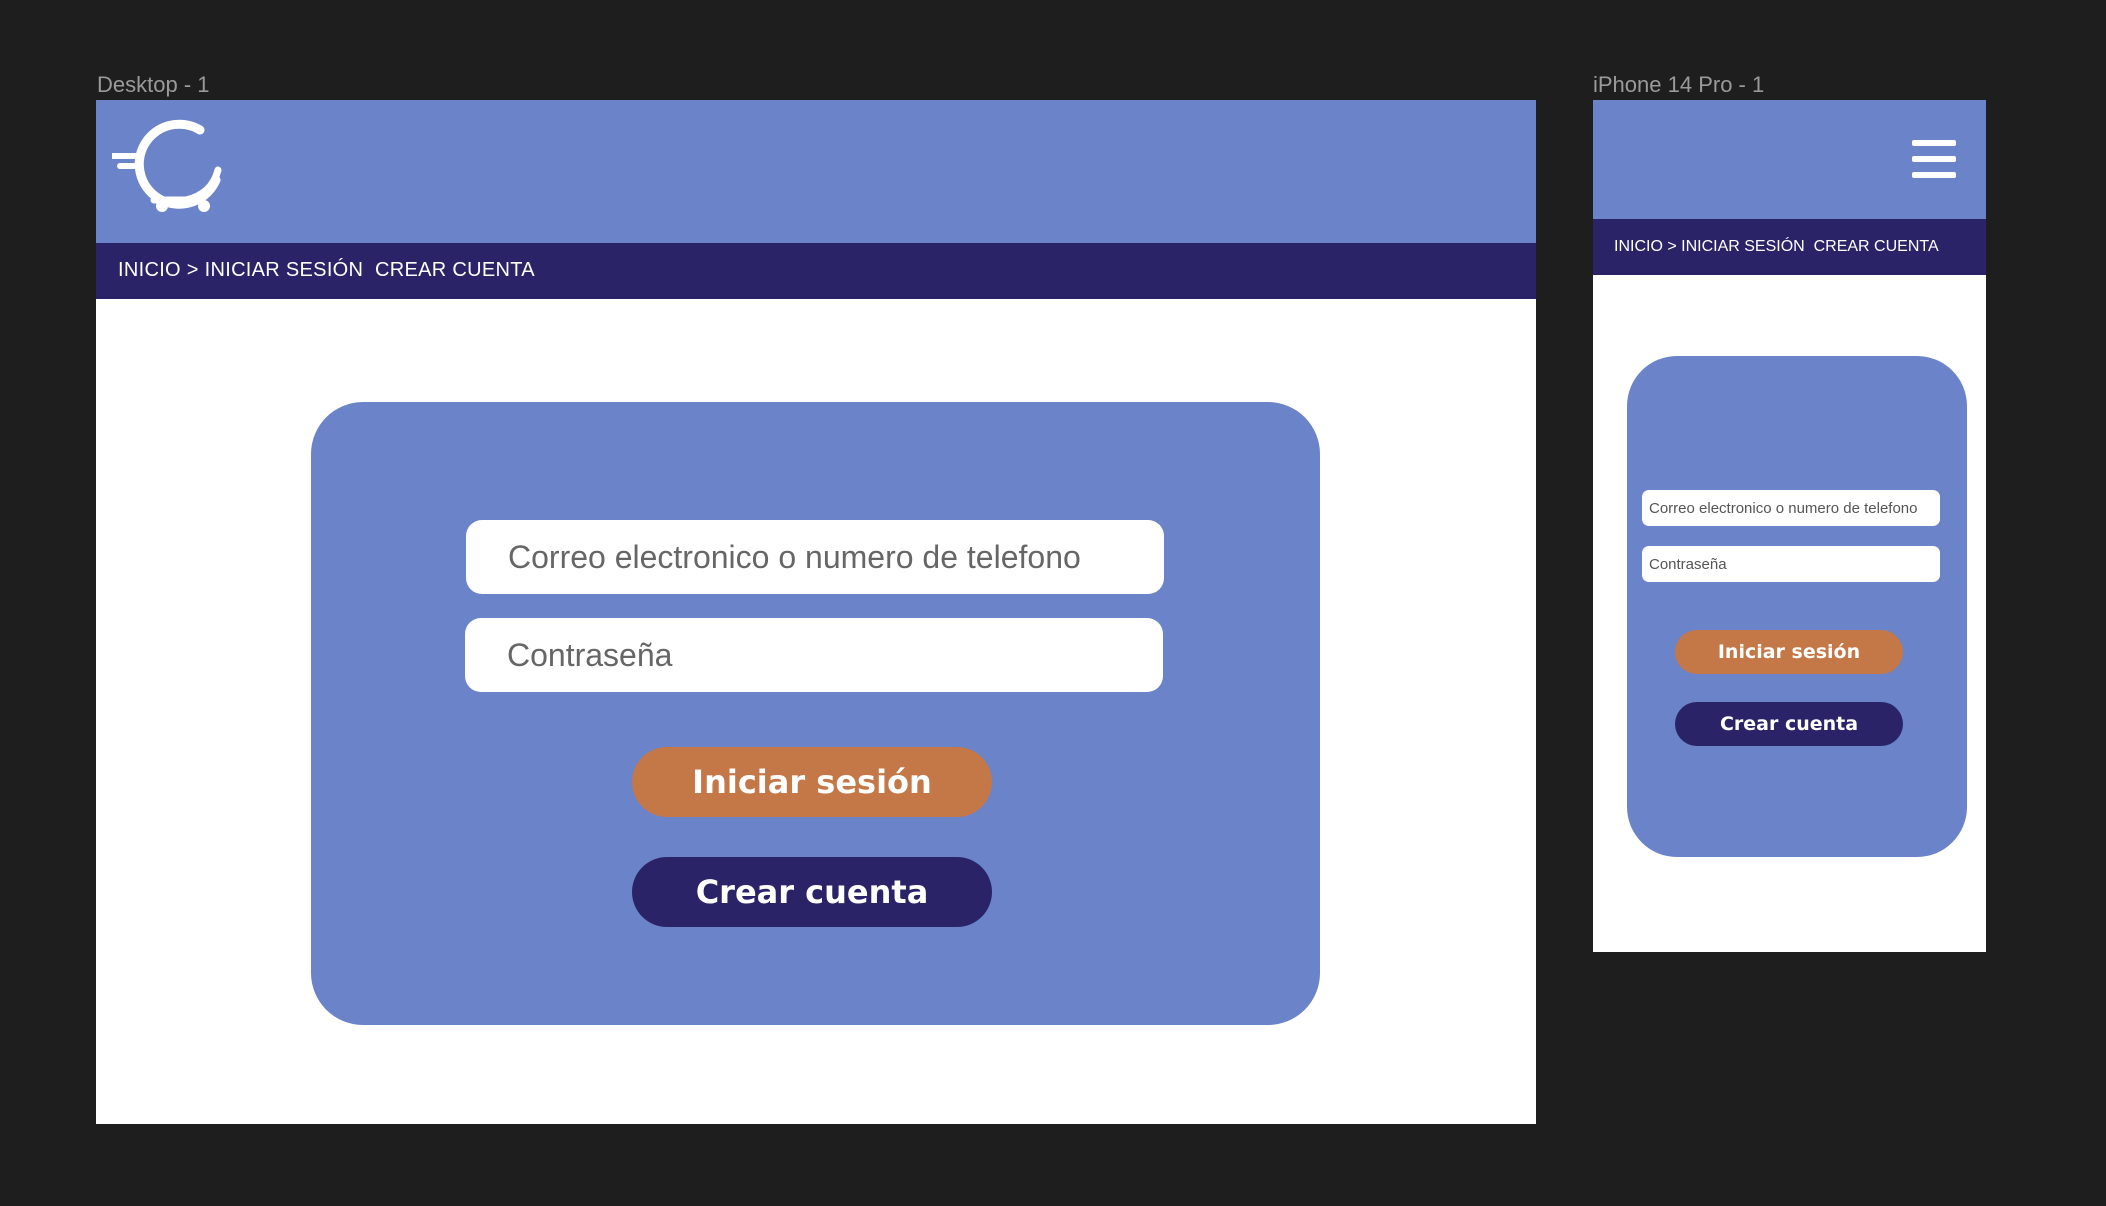 This screenshot has height=1206, width=2106. I want to click on cart-logo-icon, so click(174, 166).